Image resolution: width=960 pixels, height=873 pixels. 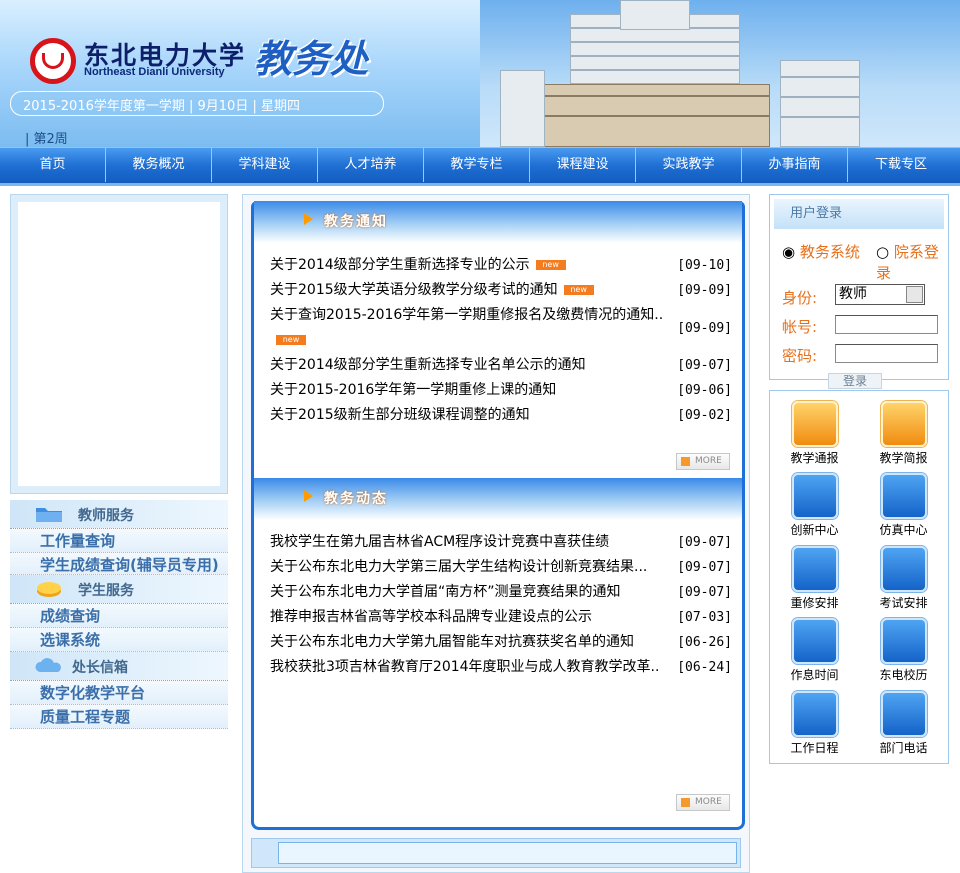 What do you see at coordinates (119, 640) in the screenshot?
I see `link-course-selection: 选课系统` at bounding box center [119, 640].